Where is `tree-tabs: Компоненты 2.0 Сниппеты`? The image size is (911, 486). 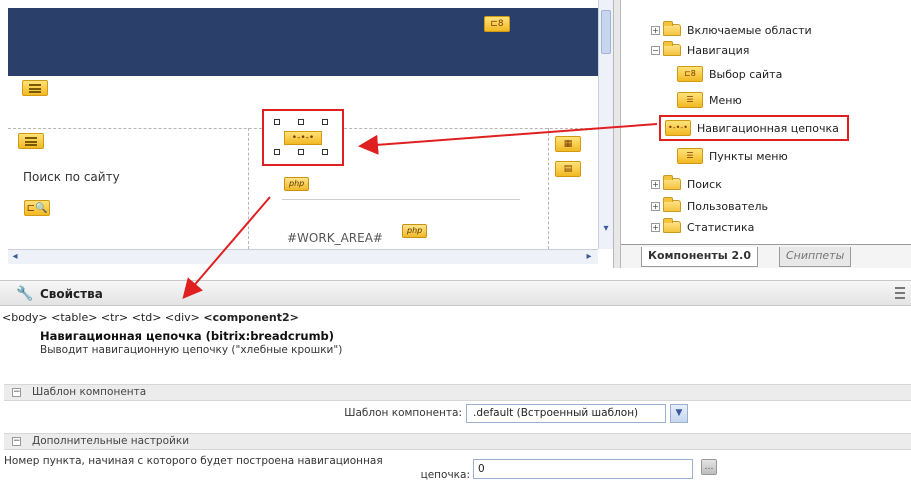 tree-tabs: Компоненты 2.0 Сниппеты is located at coordinates (766, 256).